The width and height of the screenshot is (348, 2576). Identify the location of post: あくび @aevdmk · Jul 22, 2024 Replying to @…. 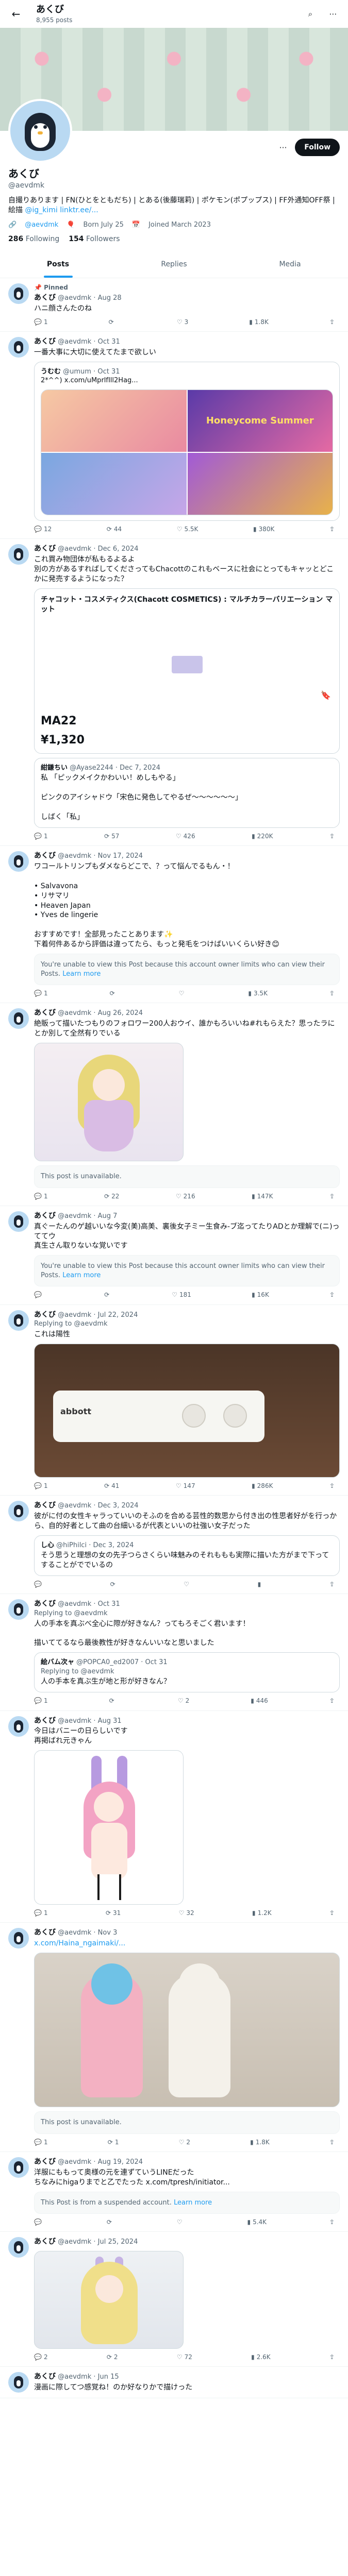
(174, 1400).